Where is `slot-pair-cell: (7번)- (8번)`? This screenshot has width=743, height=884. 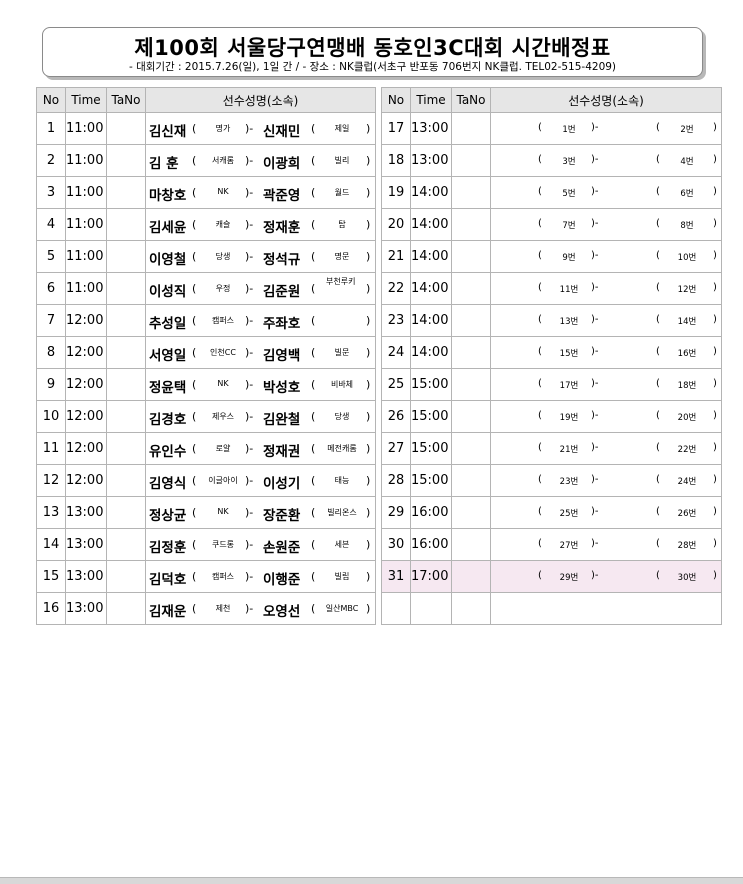 slot-pair-cell: (7번)- (8번) is located at coordinates (606, 224).